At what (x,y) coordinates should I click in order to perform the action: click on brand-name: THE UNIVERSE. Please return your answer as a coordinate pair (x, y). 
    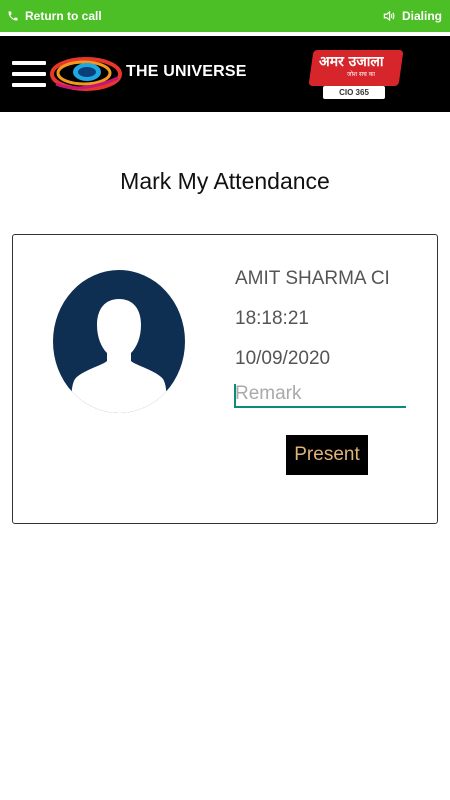
    Looking at the image, I should click on (186, 71).